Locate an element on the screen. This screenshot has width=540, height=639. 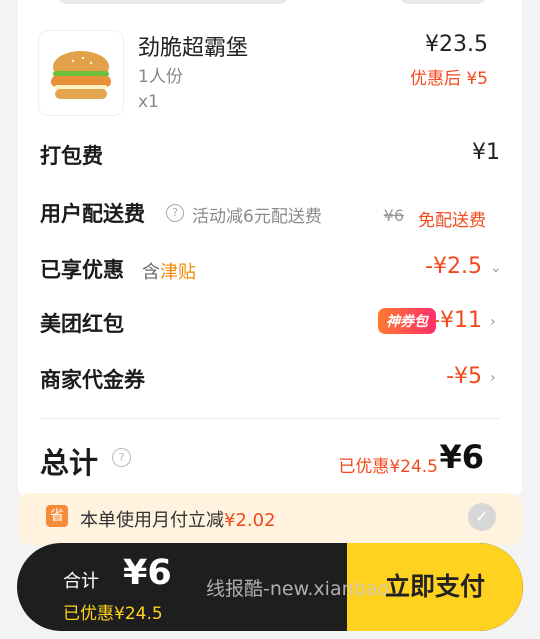
watermark: 线报酷-new.xianbao is located at coordinates (297, 589).